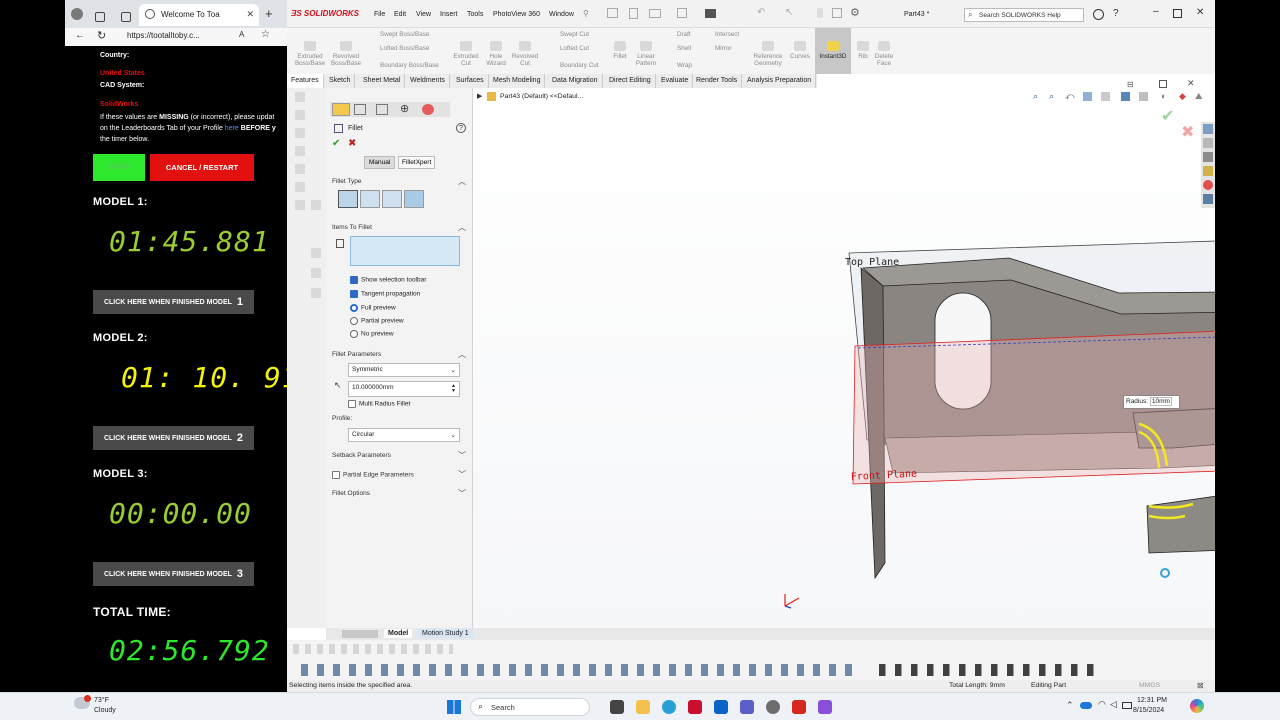 The image size is (1280, 720). What do you see at coordinates (530, 707) in the screenshot?
I see `taskbar-search: ⌕ Search` at bounding box center [530, 707].